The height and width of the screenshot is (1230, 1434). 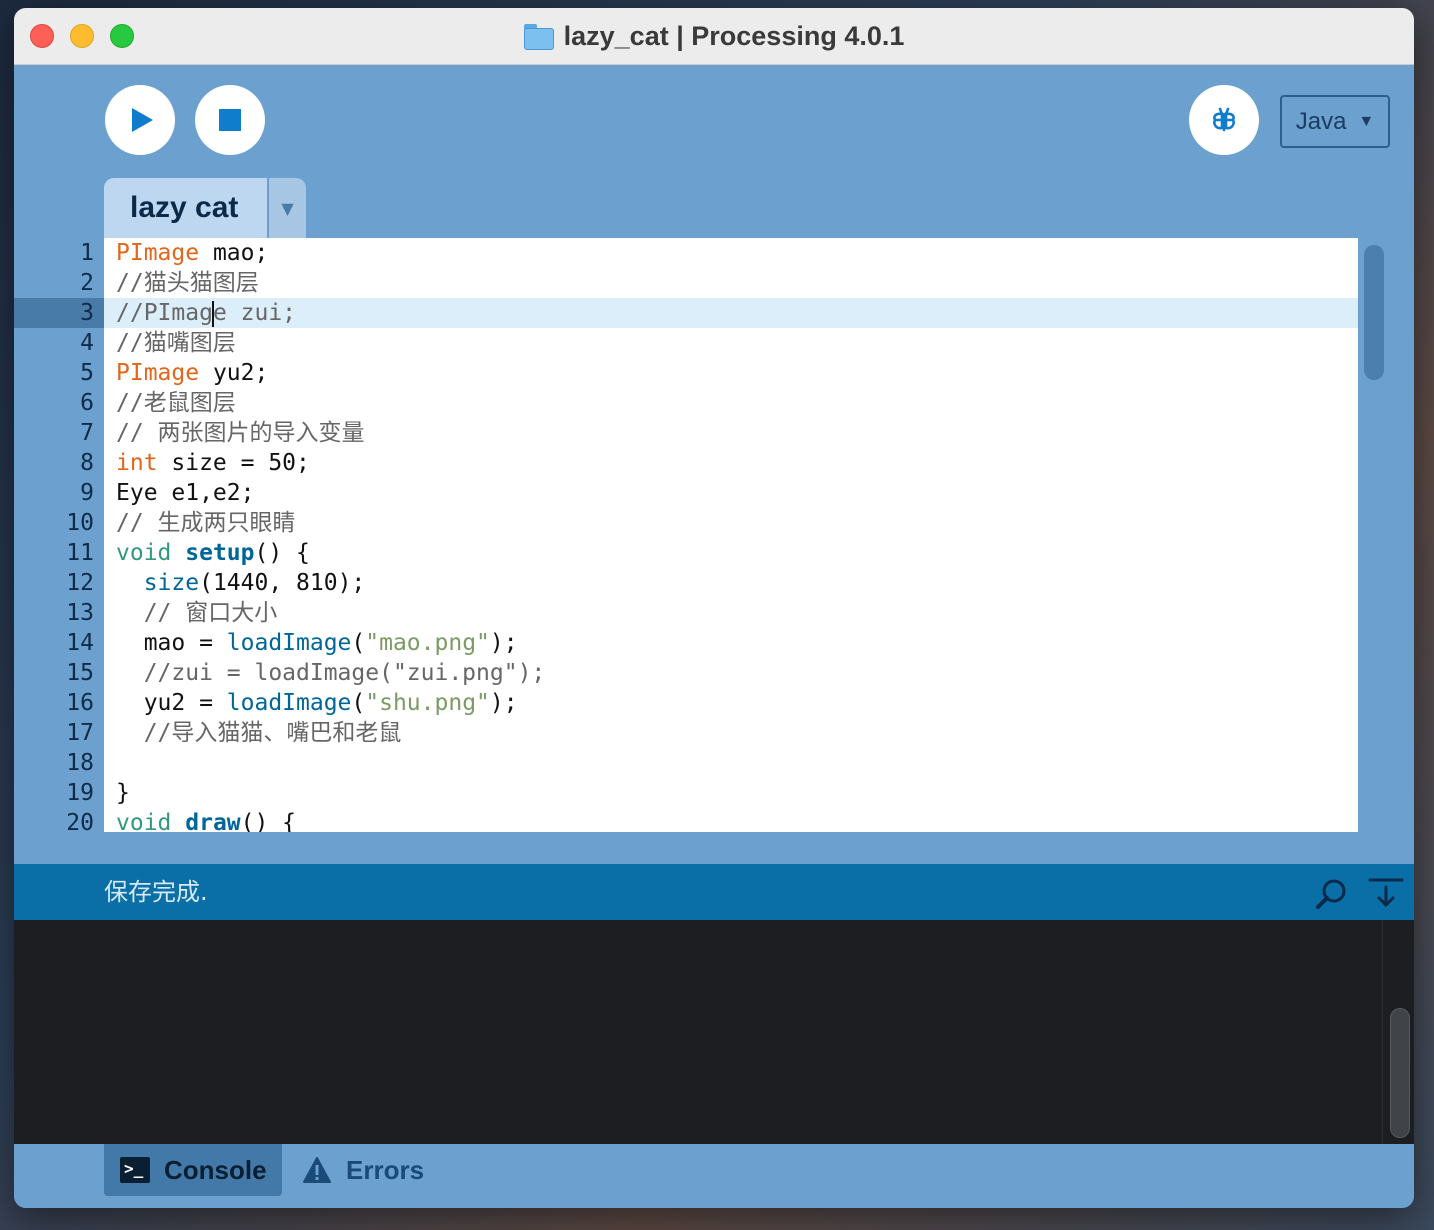 What do you see at coordinates (185, 208) in the screenshot?
I see `tab-lazy-cat: lazy cat` at bounding box center [185, 208].